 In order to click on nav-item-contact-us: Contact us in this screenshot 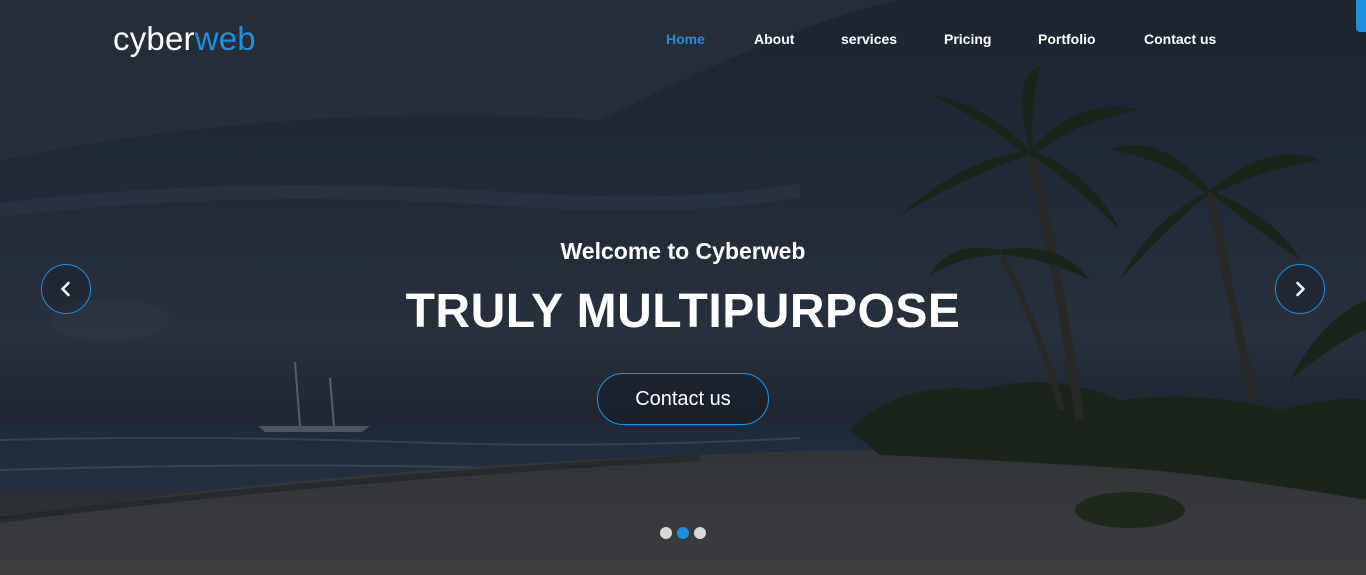, I will do `click(1180, 39)`.